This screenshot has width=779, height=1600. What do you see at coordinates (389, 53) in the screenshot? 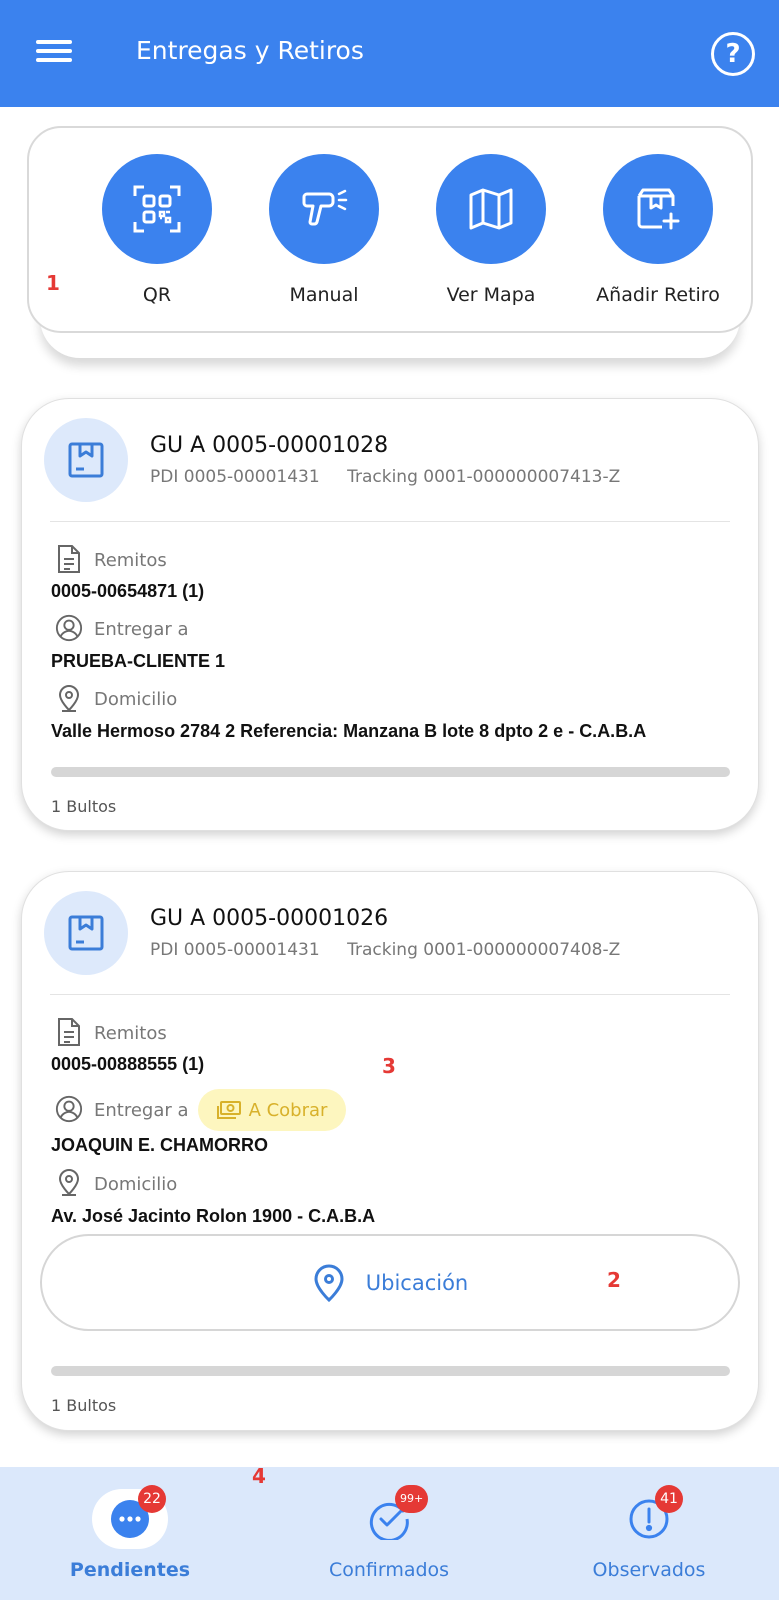
I see `app-bar: Entregas y Retiros ?` at bounding box center [389, 53].